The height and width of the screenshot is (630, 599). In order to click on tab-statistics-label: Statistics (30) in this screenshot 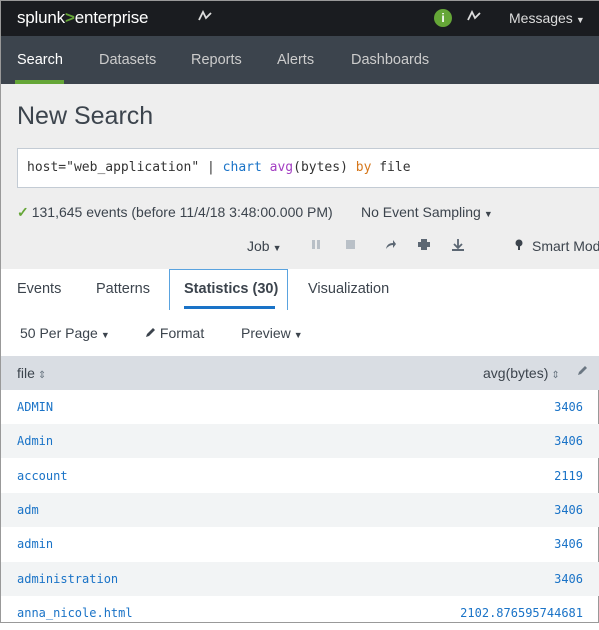, I will do `click(231, 289)`.